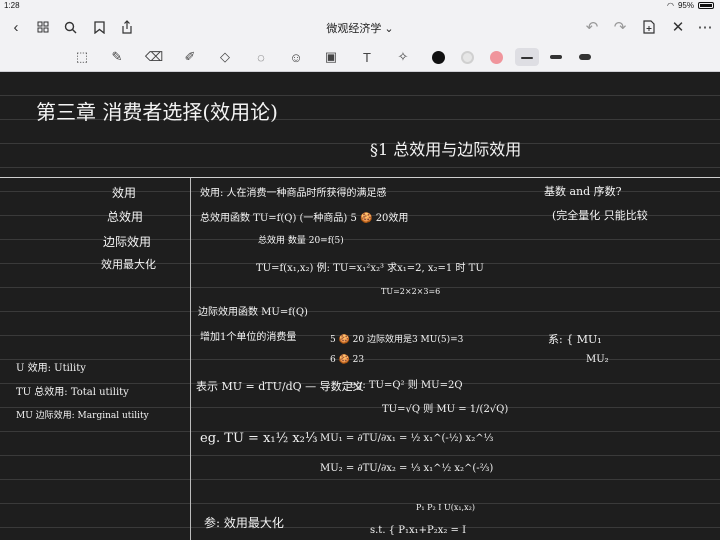  I want to click on note-r3: 总效用 数量 20=f(5), so click(301, 241).